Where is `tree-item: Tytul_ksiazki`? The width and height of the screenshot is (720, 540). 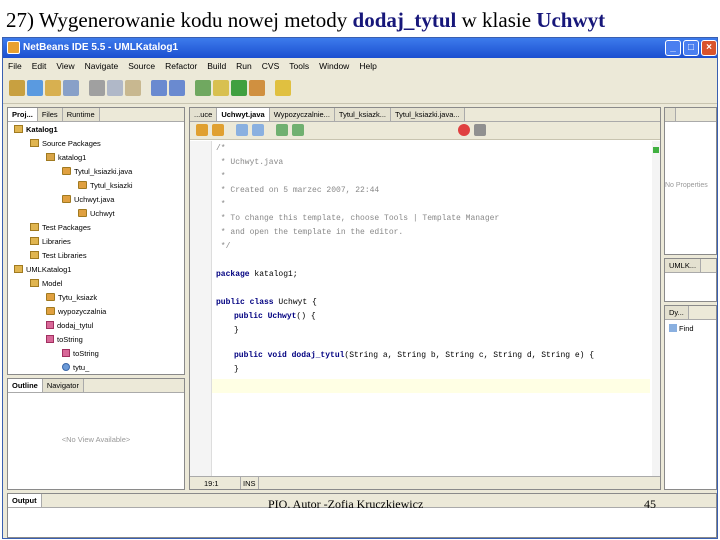 tree-item: Tytul_ksiazki is located at coordinates (105, 186).